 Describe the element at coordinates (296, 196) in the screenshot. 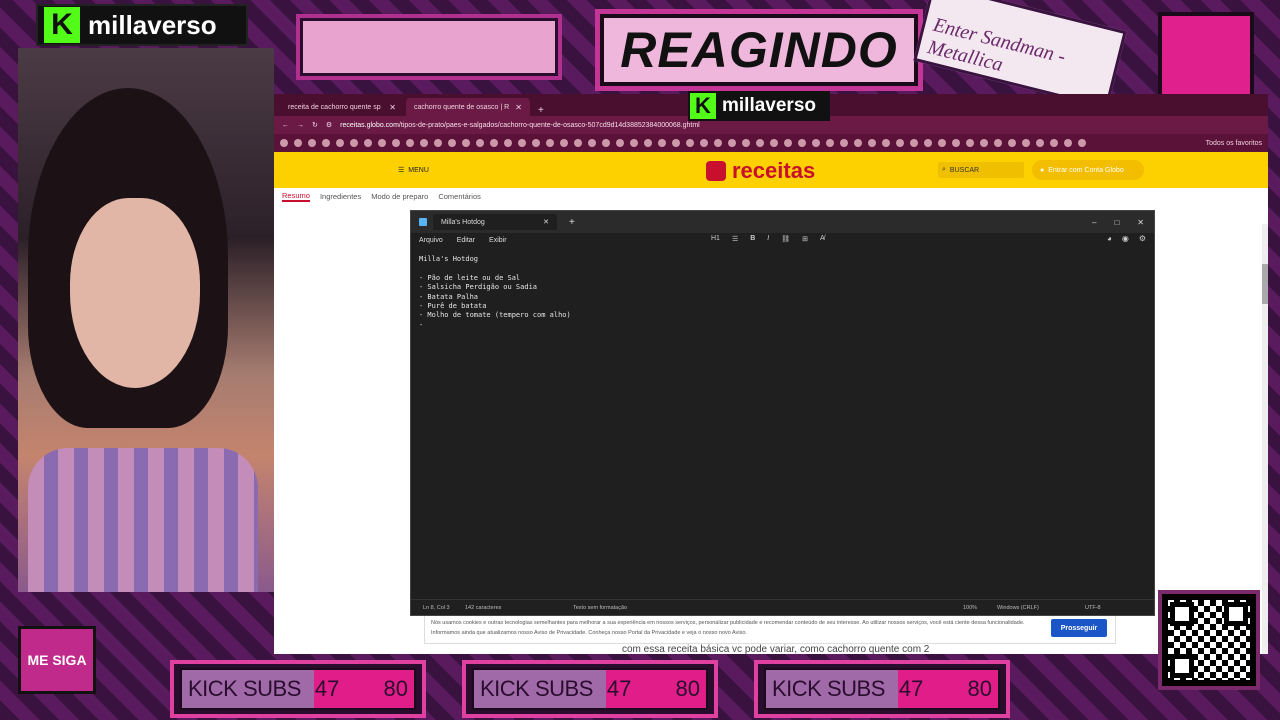

I see `subnav-resumo: Resumo` at that location.